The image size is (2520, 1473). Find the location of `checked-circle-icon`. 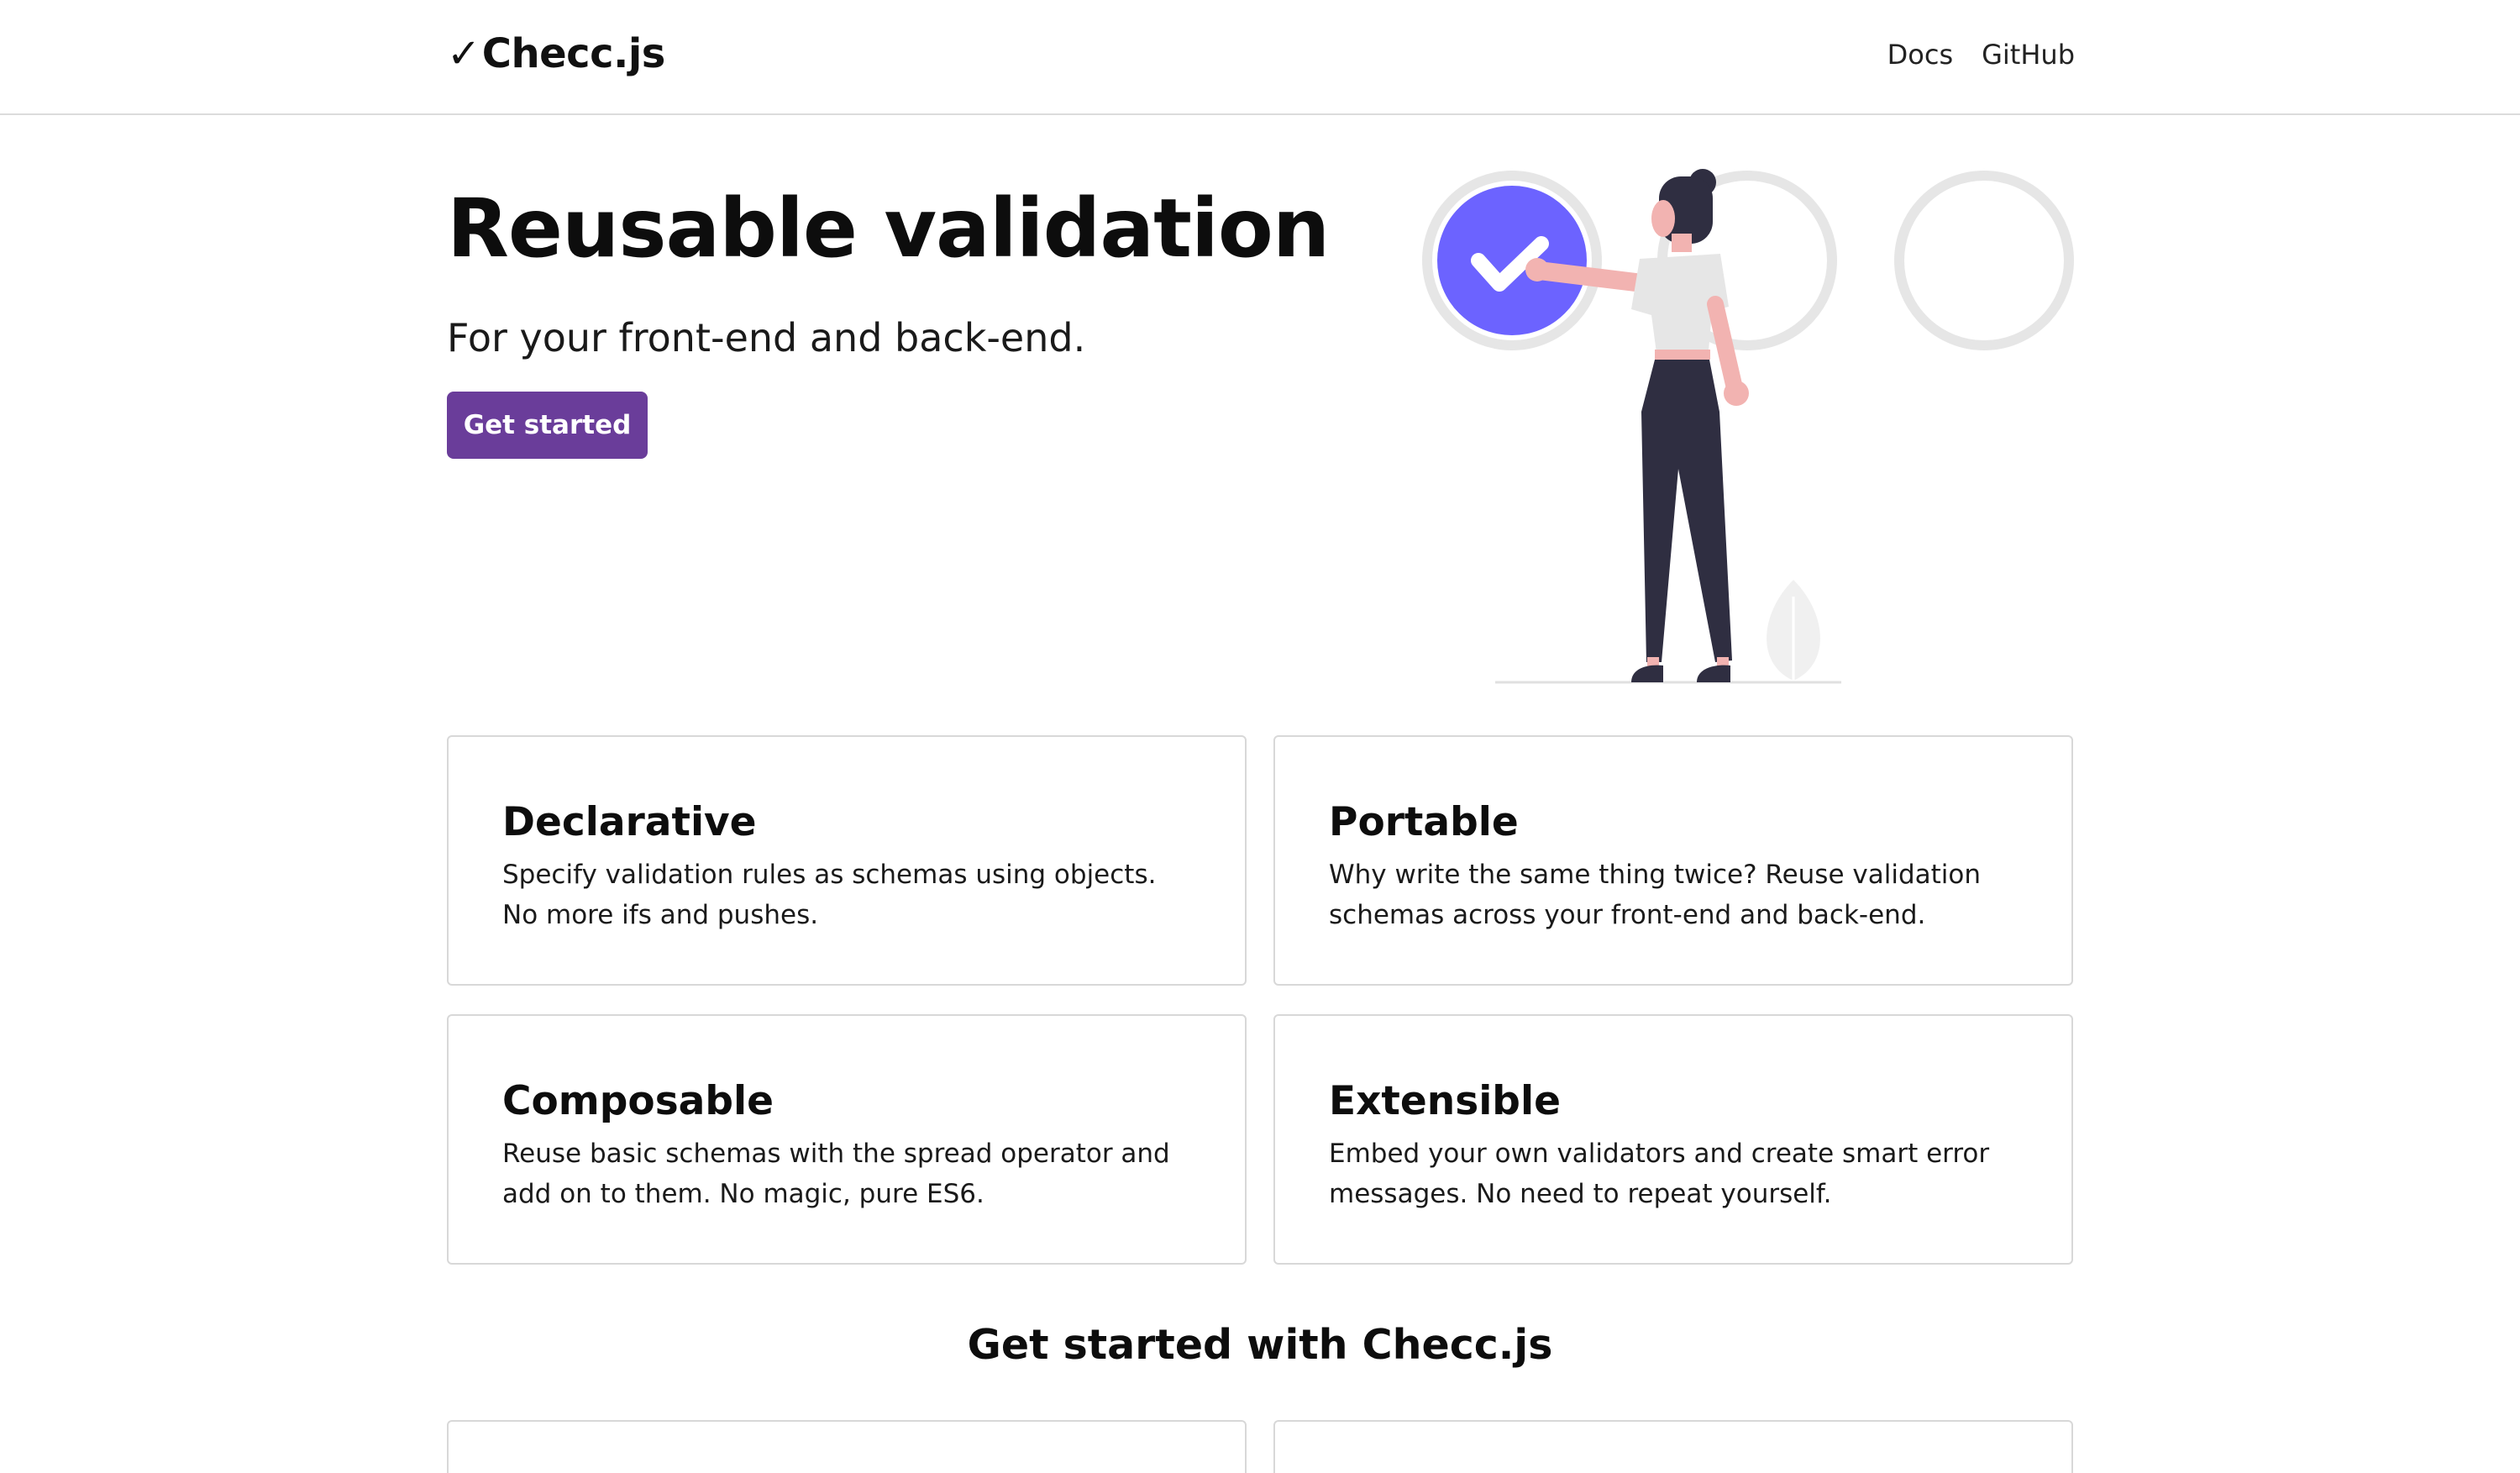

checked-circle-icon is located at coordinates (1512, 260).